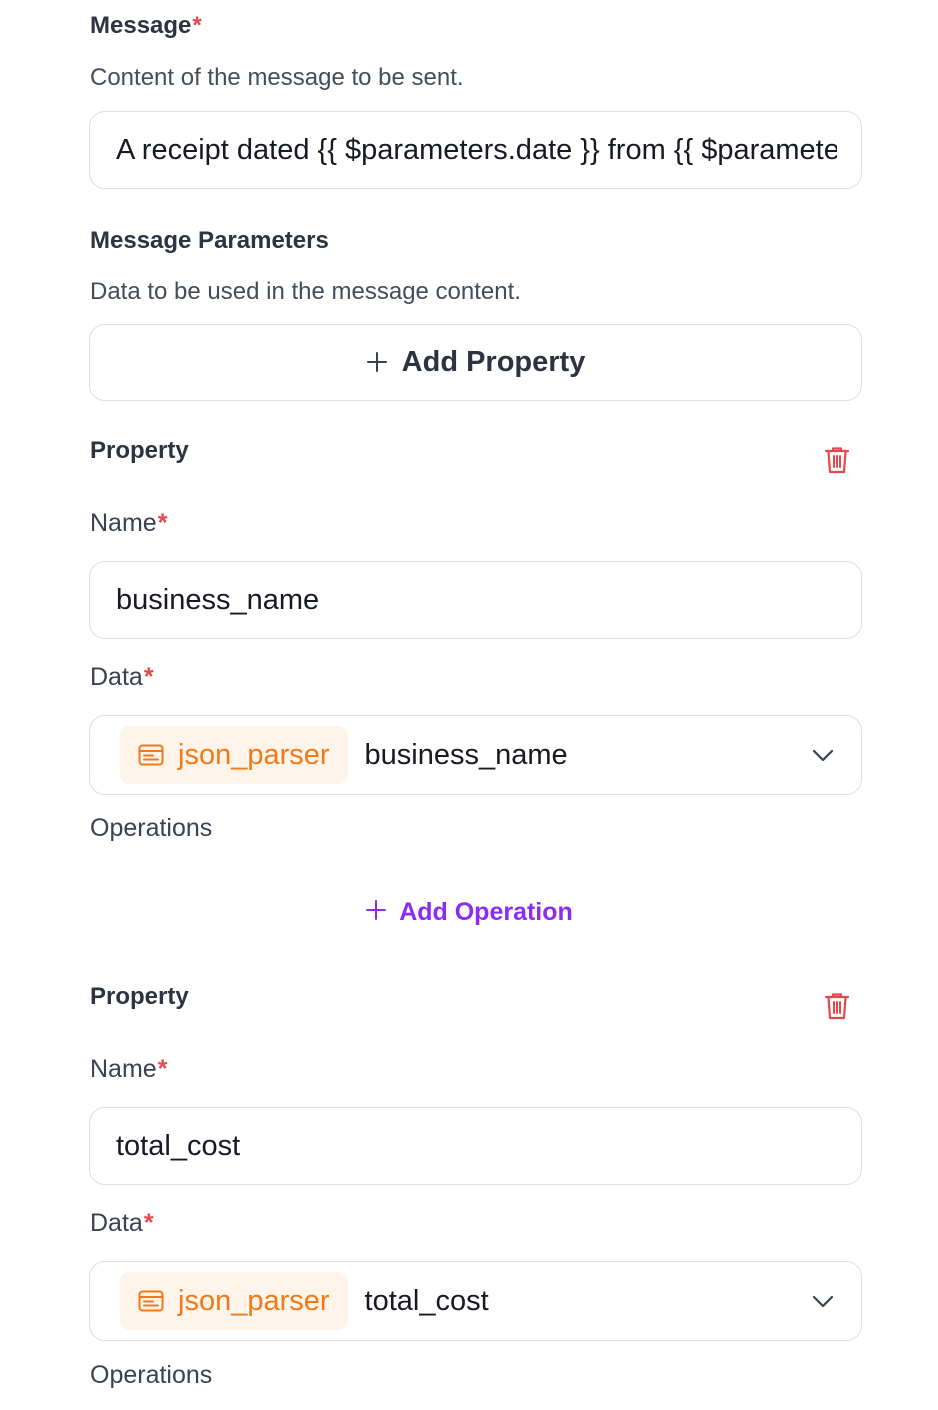 The width and height of the screenshot is (938, 1410). What do you see at coordinates (466, 754) in the screenshot?
I see `data-value: business_name` at bounding box center [466, 754].